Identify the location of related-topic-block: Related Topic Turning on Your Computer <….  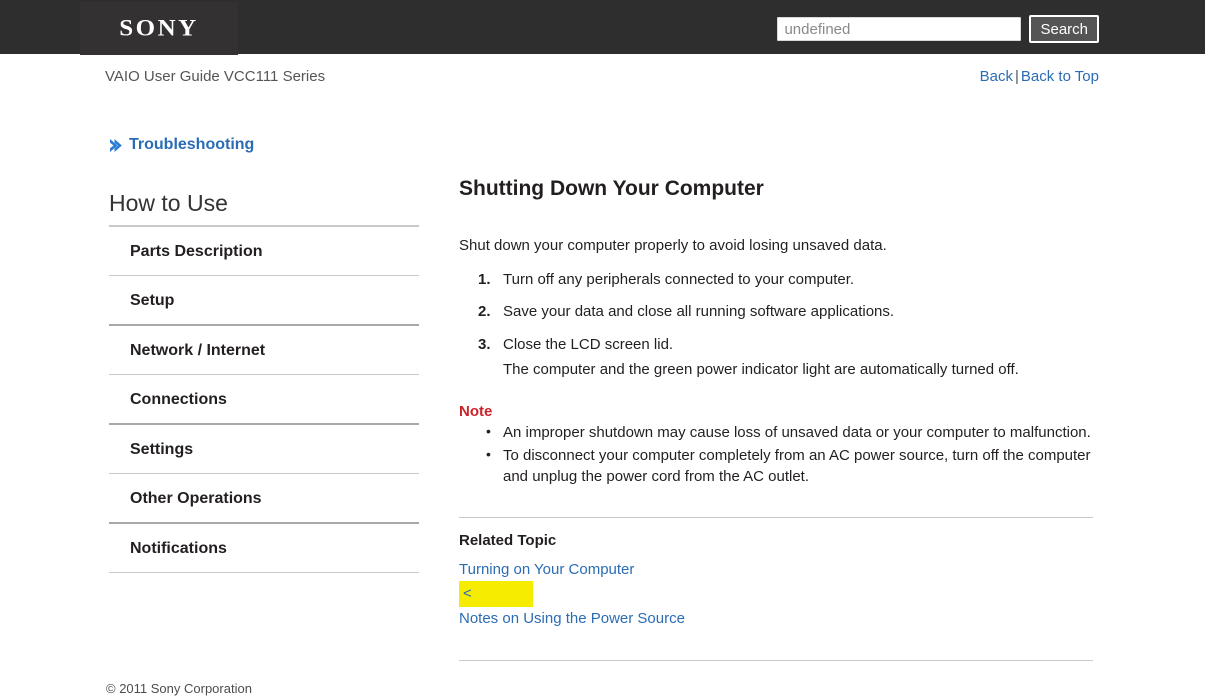
(776, 581).